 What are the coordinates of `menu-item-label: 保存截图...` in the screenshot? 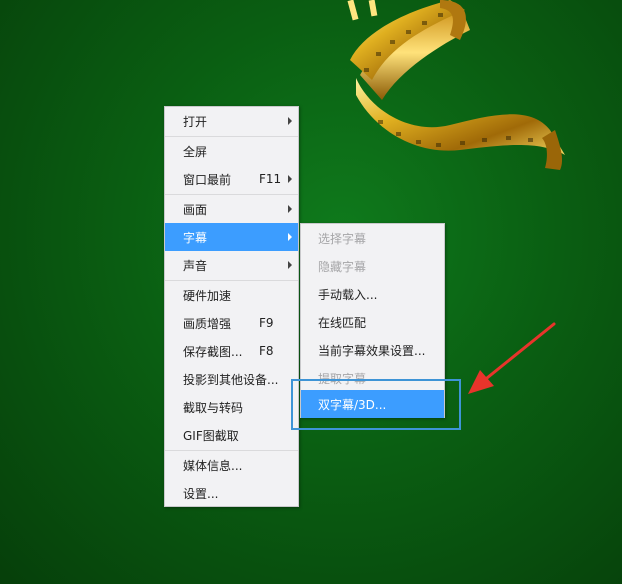 It's located at (213, 351).